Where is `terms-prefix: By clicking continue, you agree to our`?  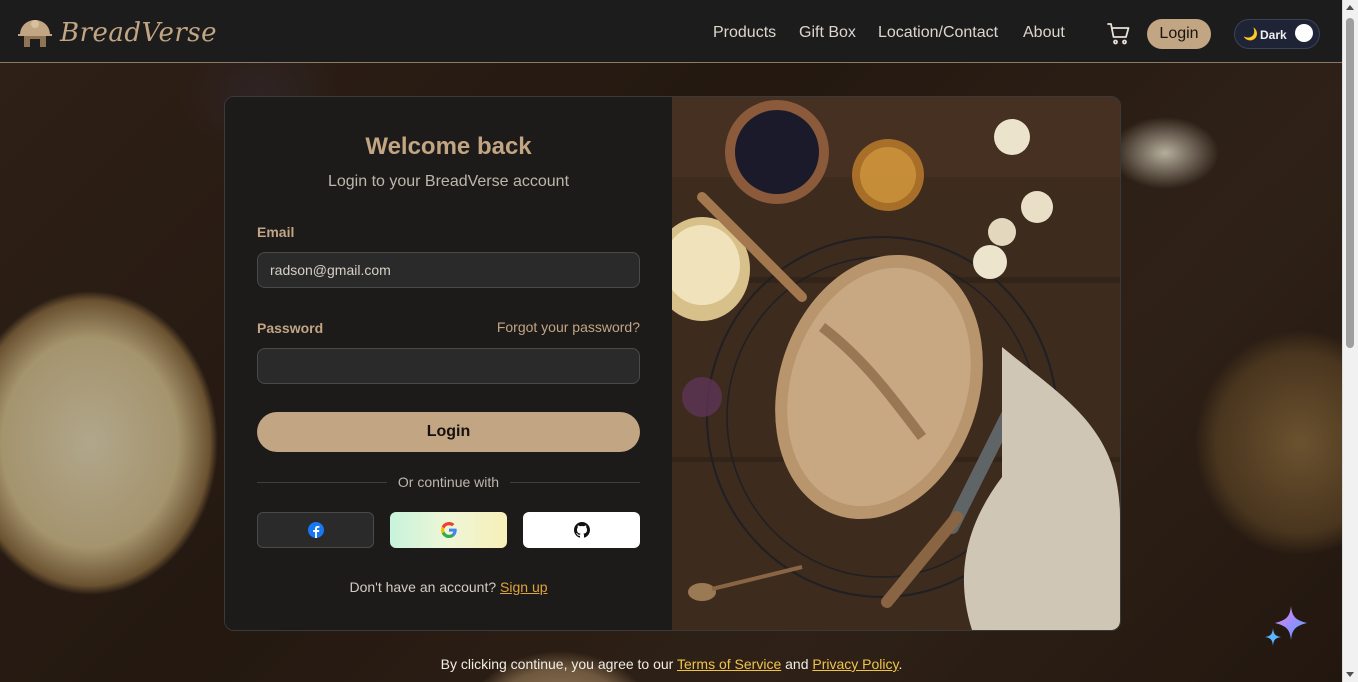 terms-prefix: By clicking continue, you agree to our is located at coordinates (557, 664).